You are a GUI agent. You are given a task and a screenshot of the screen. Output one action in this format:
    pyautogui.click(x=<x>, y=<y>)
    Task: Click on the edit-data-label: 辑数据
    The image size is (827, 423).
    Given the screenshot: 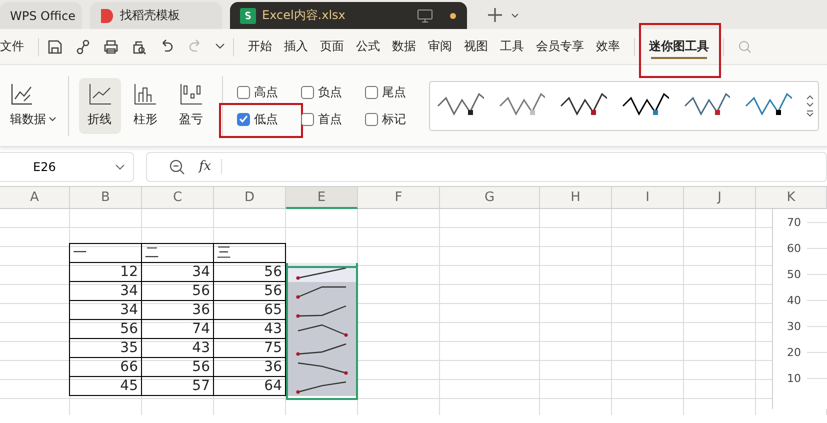 What is the action you would take?
    pyautogui.click(x=28, y=119)
    